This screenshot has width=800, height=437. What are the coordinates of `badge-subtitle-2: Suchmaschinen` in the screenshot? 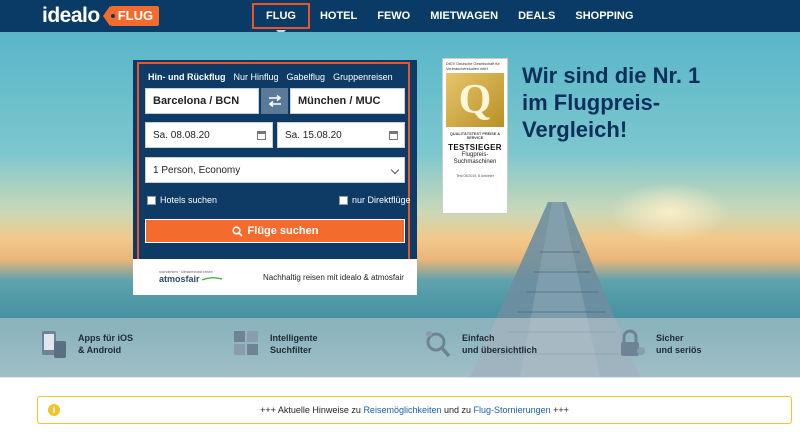 It's located at (475, 162).